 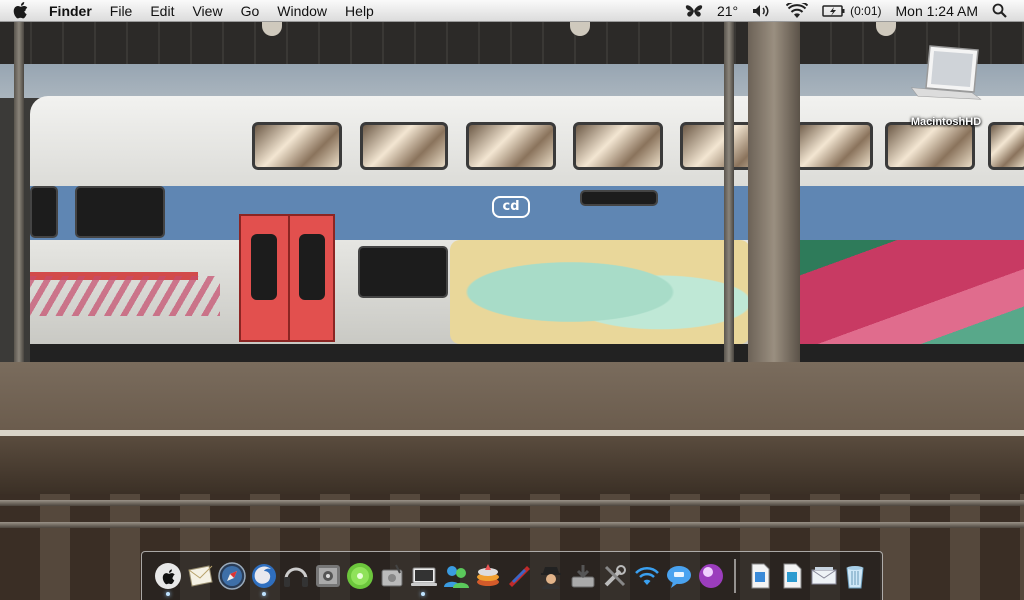 What do you see at coordinates (250, 11) in the screenshot?
I see `menu-go: Go` at bounding box center [250, 11].